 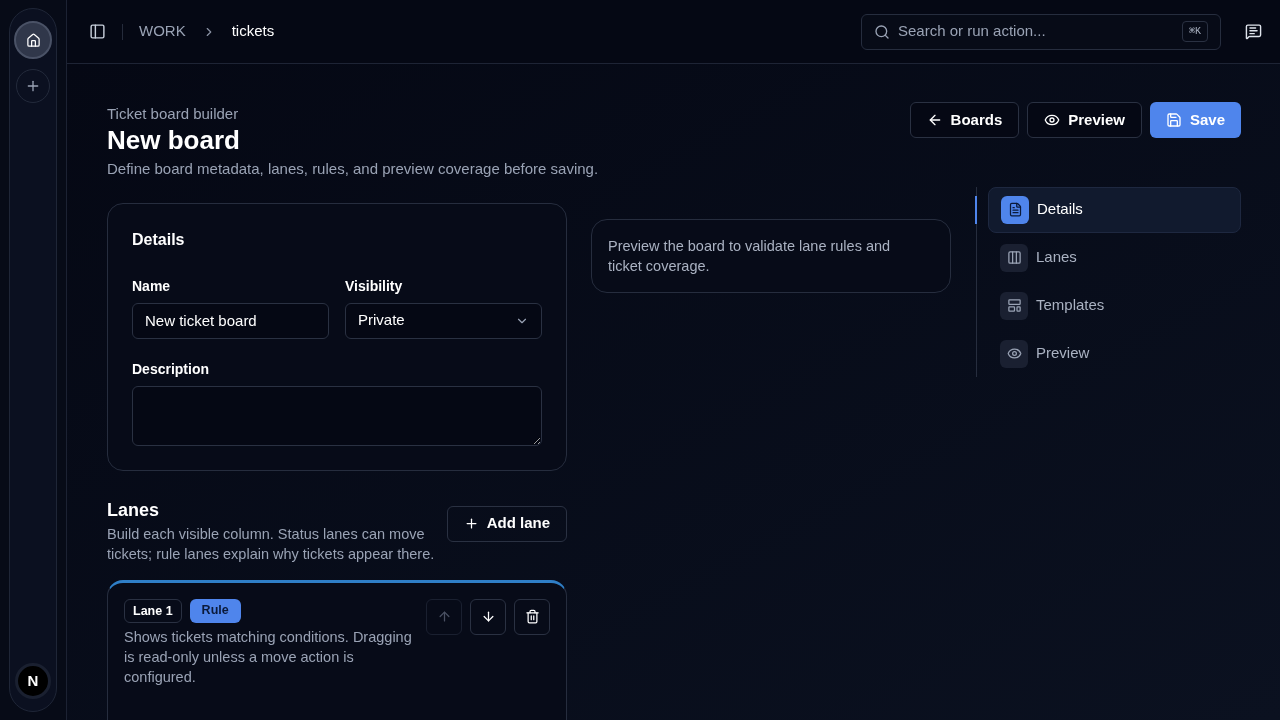 I want to click on lane-type-badge: Rule, so click(x=215, y=611).